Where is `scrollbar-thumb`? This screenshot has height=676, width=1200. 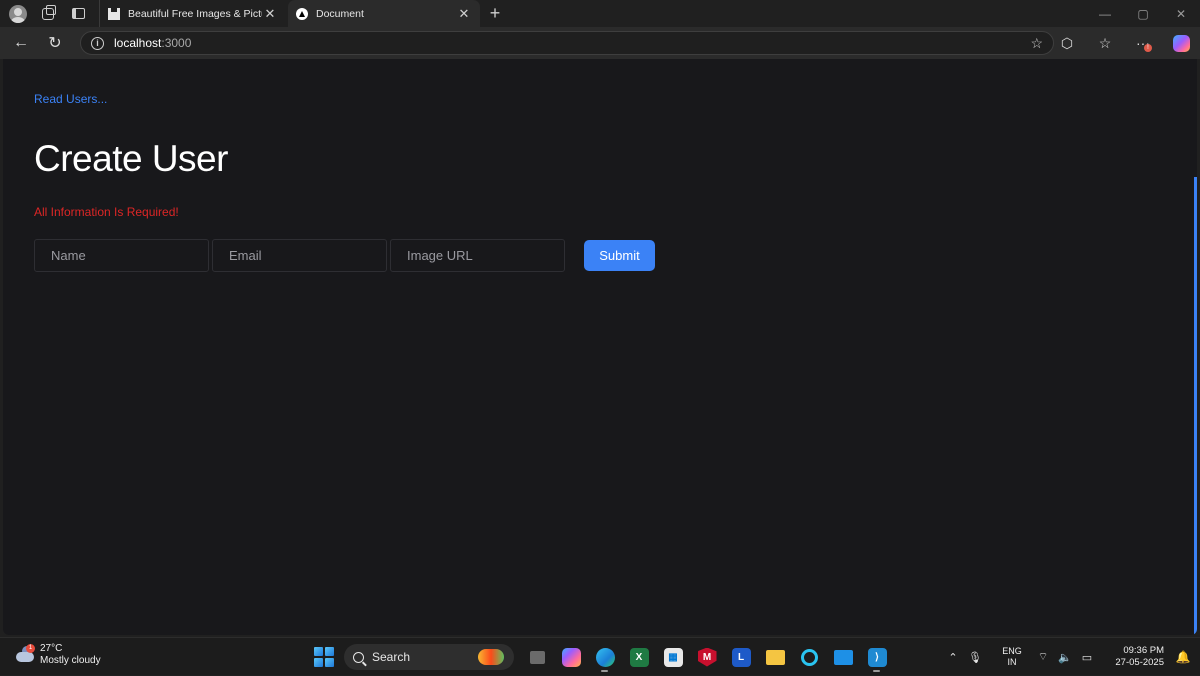
scrollbar-thumb is located at coordinates (1195, 406).